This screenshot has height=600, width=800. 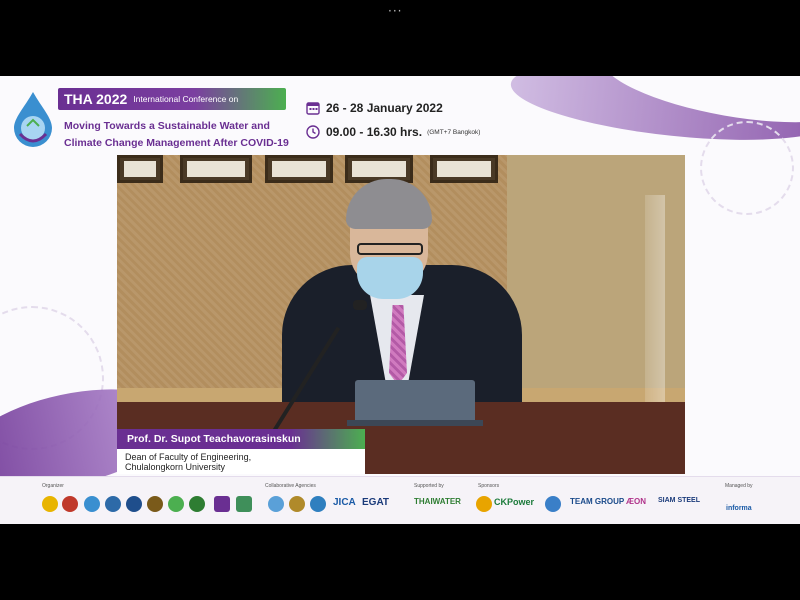 I want to click on bottom-black-bar, so click(x=400, y=562).